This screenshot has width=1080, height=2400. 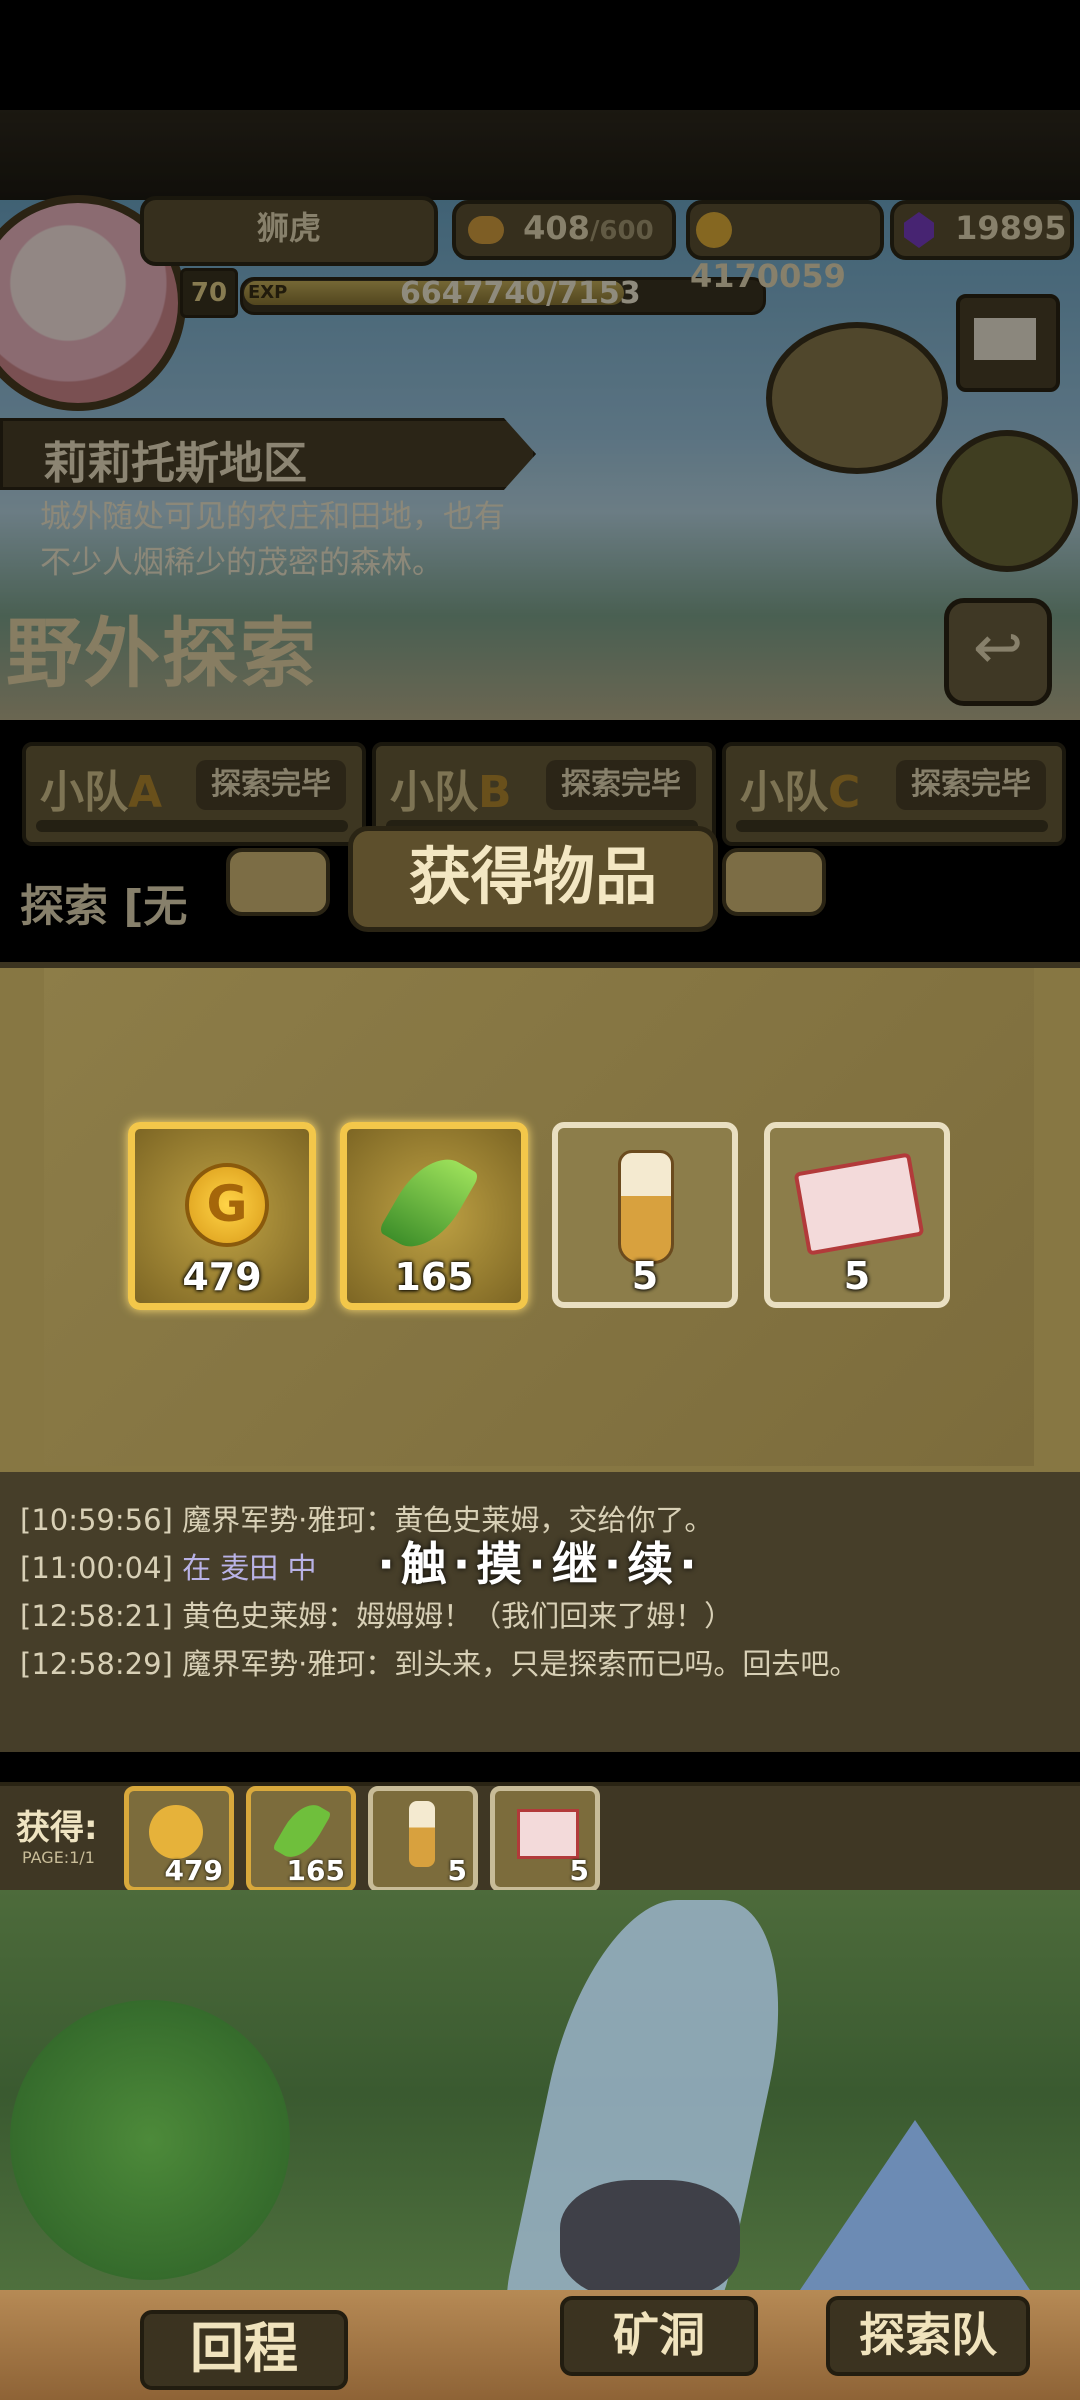 I want to click on mine-rocks-icon, so click(x=650, y=2240).